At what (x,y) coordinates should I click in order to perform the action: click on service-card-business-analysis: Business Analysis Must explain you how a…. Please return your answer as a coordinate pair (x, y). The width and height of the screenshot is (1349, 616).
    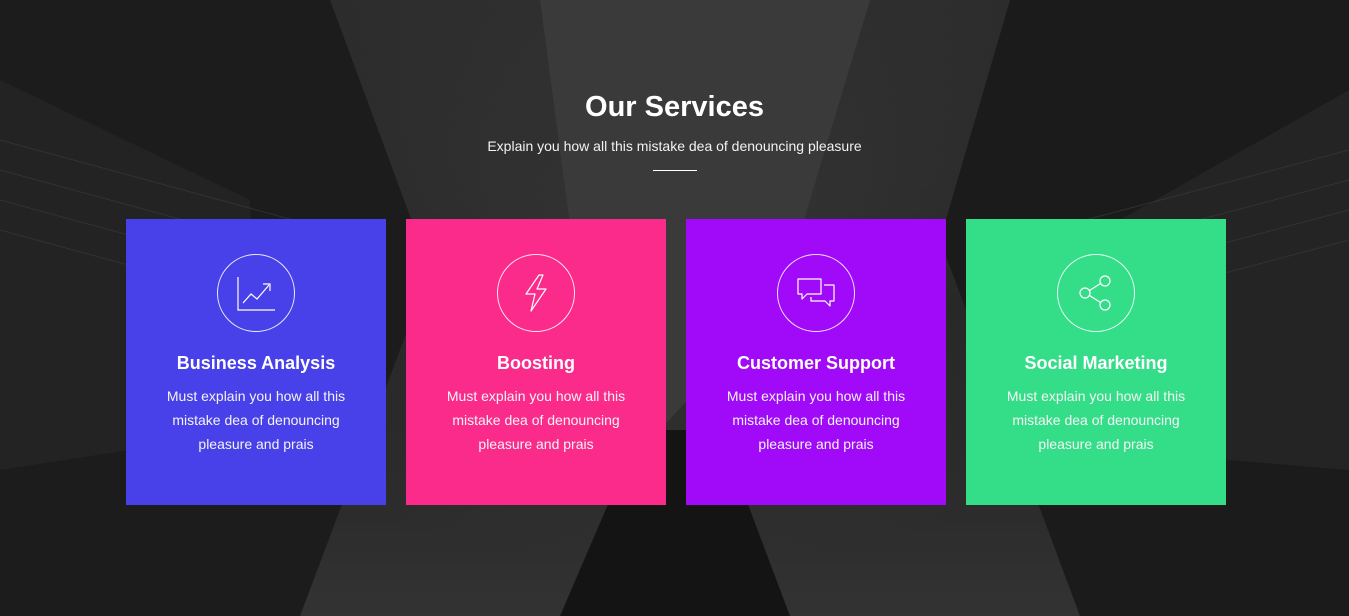
    Looking at the image, I should click on (256, 362).